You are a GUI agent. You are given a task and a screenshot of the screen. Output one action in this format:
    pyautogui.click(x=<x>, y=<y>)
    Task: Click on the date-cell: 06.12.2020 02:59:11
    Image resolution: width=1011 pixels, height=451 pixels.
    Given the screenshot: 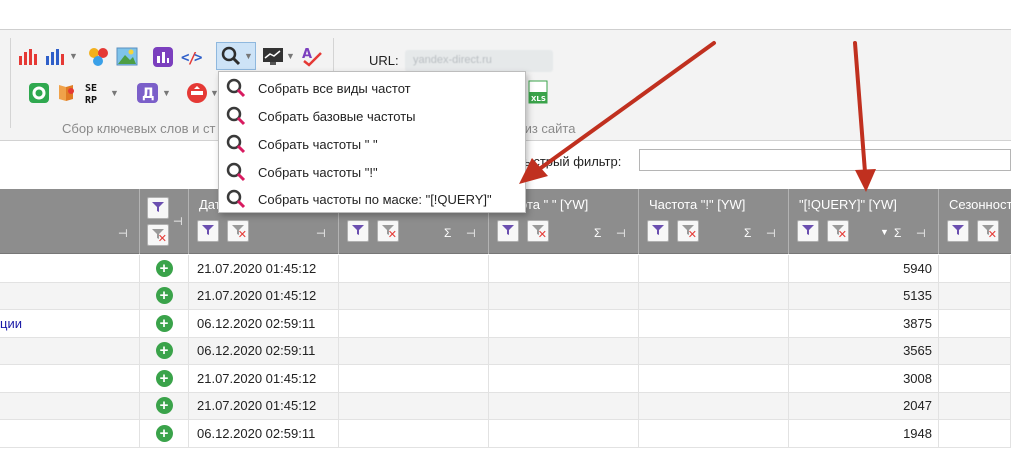 What is the action you would take?
    pyautogui.click(x=264, y=433)
    